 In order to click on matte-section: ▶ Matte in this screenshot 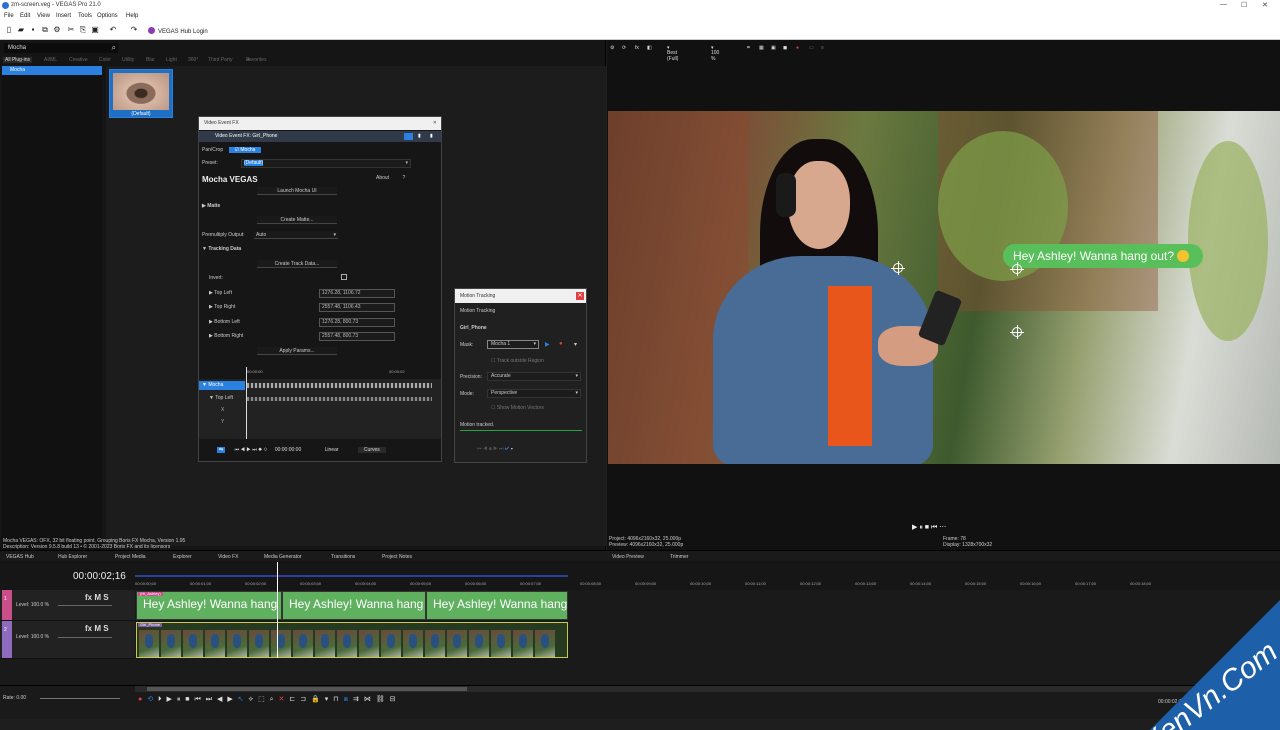, I will do `click(211, 206)`.